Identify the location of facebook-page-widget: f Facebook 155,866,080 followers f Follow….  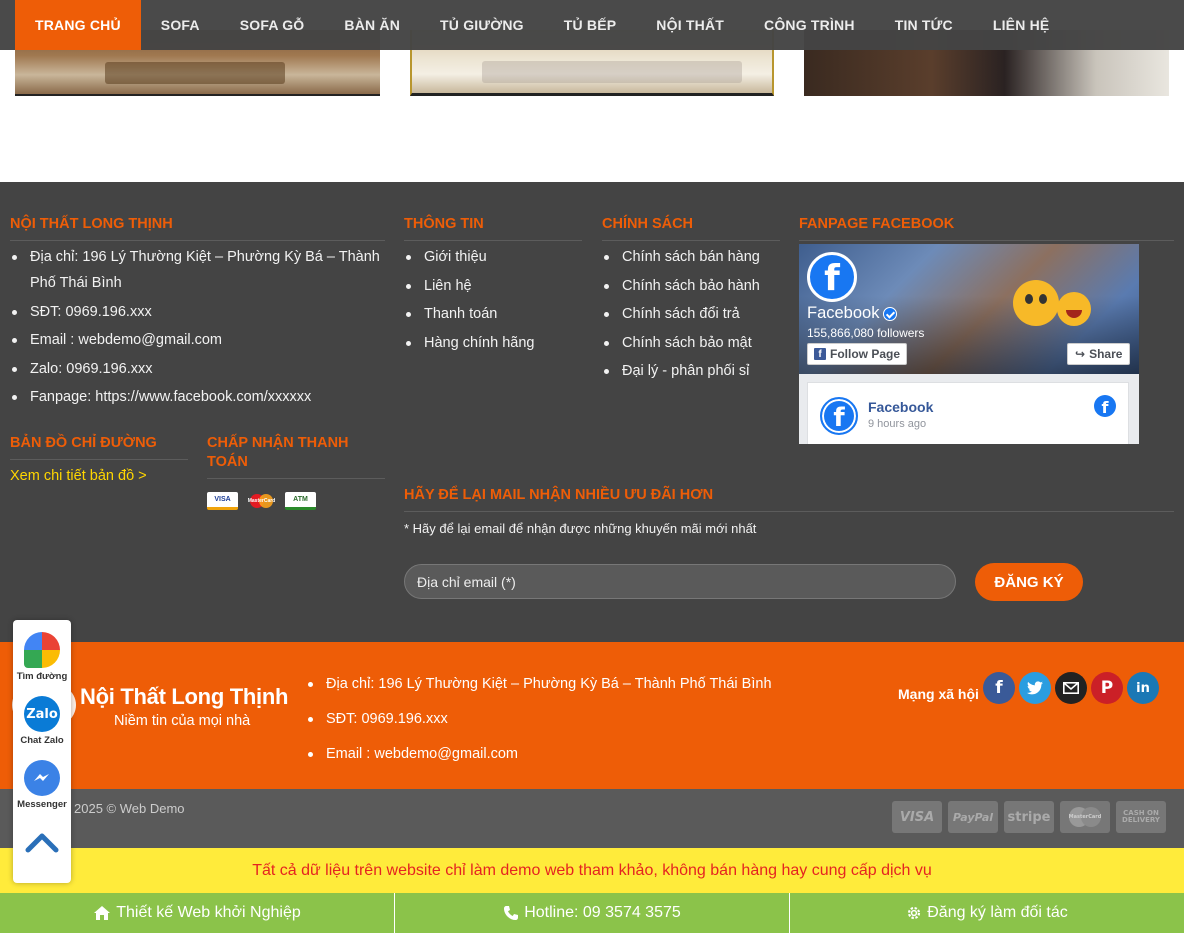
(969, 344).